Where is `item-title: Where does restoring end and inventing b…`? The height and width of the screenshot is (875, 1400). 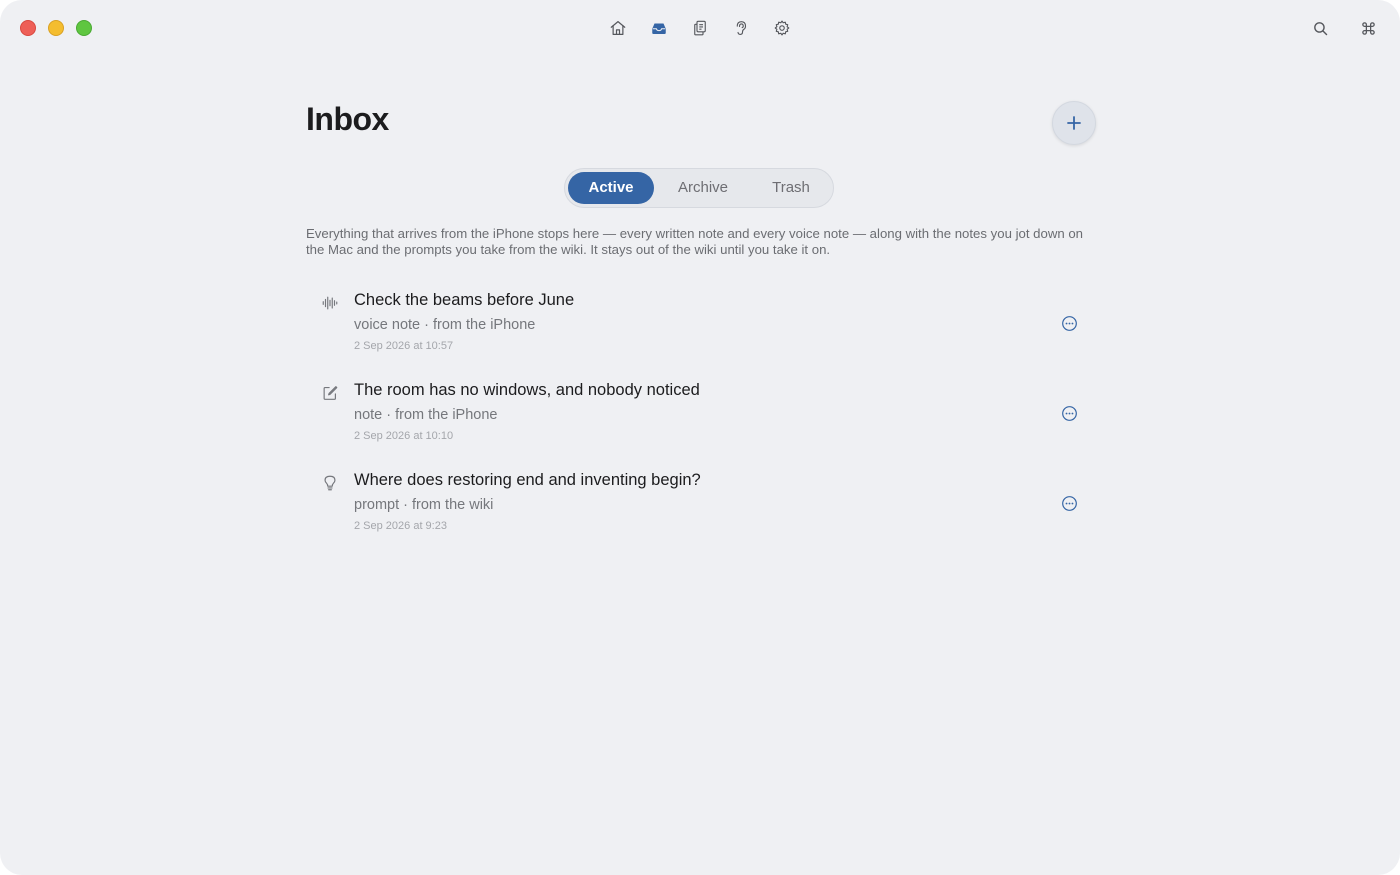 item-title: Where does restoring end and inventing b… is located at coordinates (527, 480).